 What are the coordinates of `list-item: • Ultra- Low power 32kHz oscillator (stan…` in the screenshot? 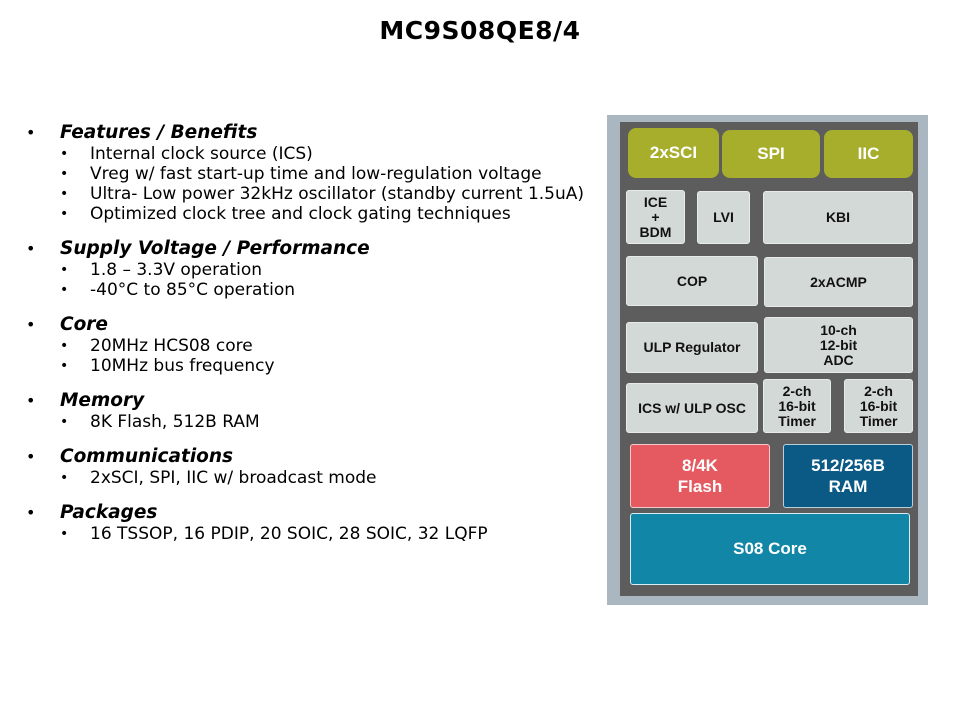 It's located at (322, 194).